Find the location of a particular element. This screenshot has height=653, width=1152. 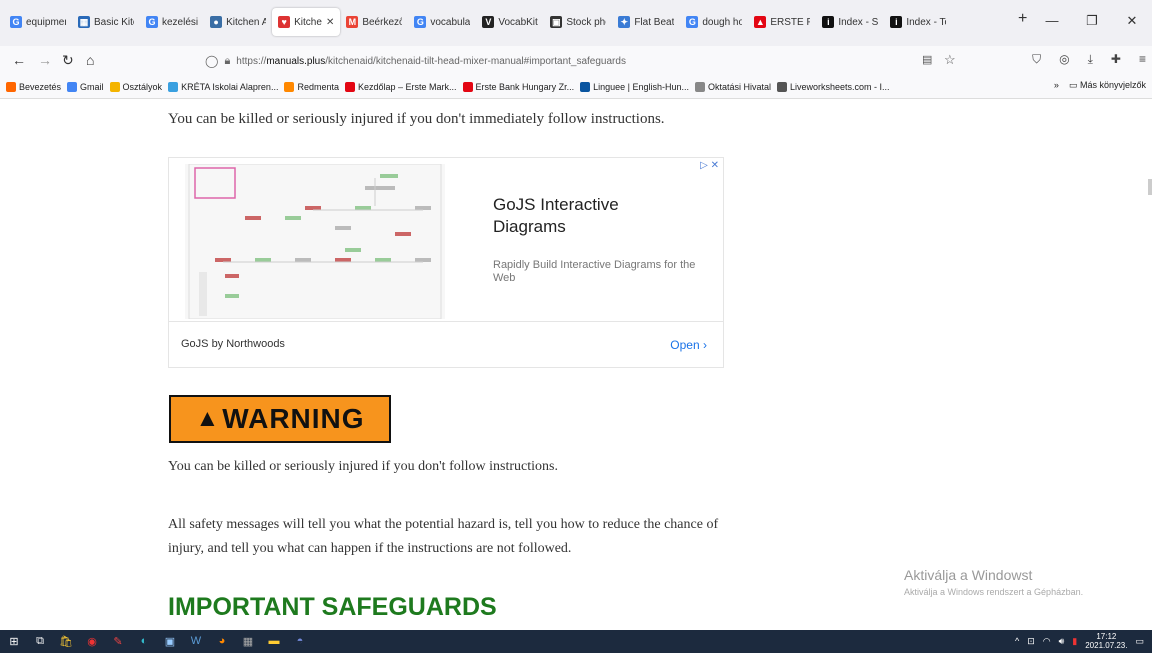

close-window-button: ✕ is located at coordinates (1132, 21).